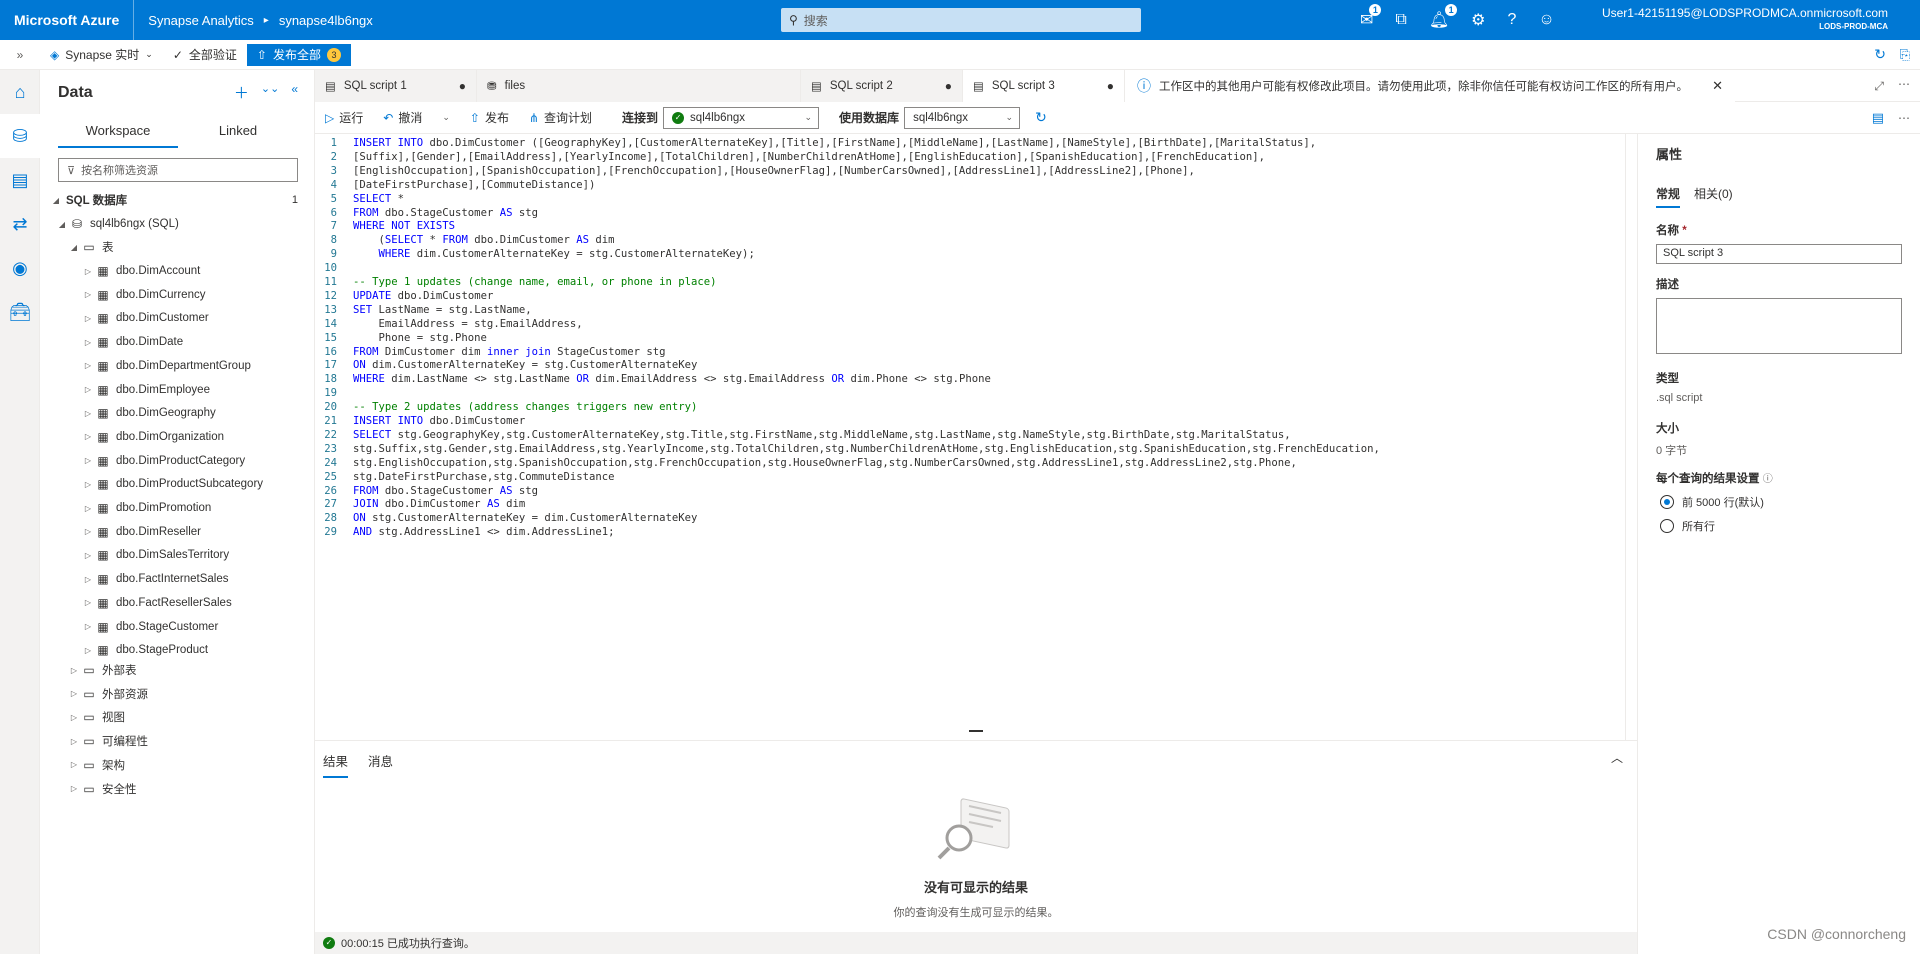  What do you see at coordinates (1779, 326) in the screenshot?
I see `description-textarea` at bounding box center [1779, 326].